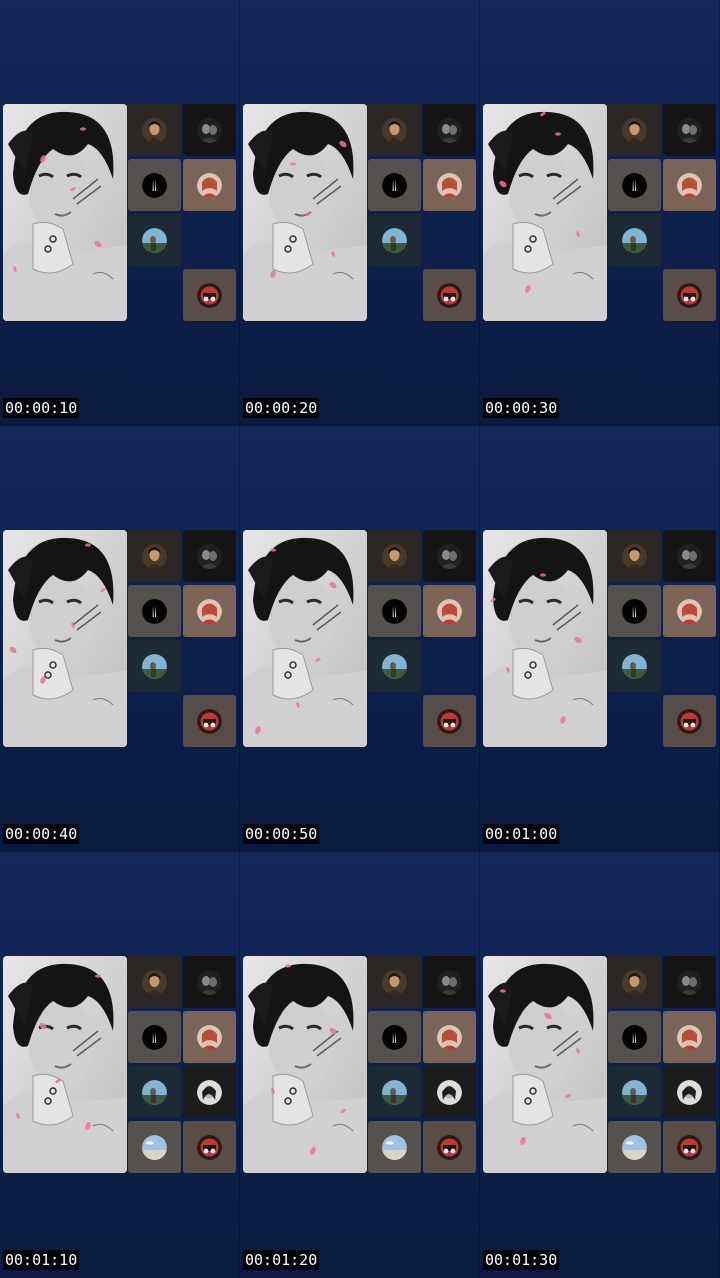  I want to click on timestamp-label: 00:01:30, so click(521, 1260).